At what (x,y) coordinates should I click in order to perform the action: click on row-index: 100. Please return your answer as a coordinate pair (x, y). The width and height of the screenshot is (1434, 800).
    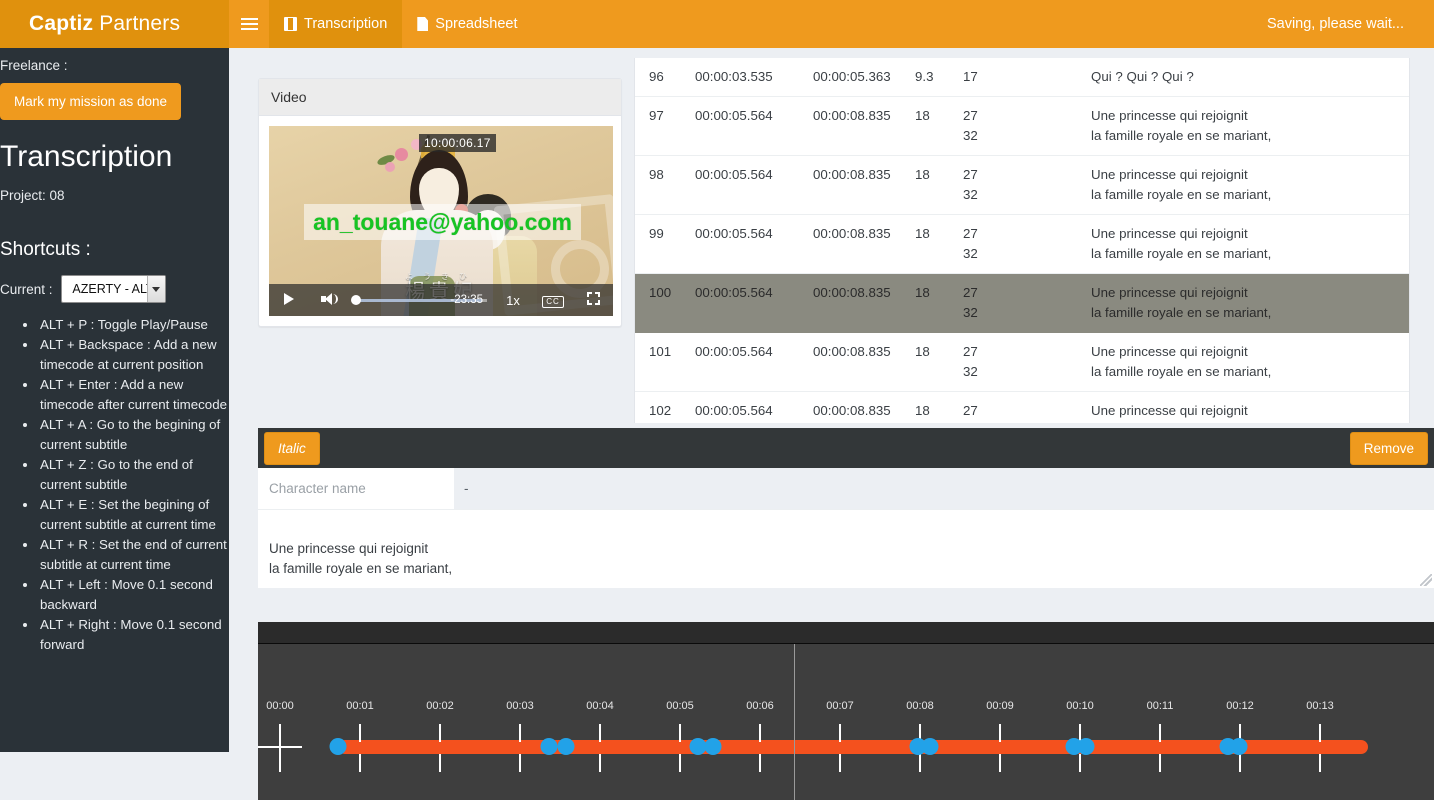
    Looking at the image, I should click on (665, 303).